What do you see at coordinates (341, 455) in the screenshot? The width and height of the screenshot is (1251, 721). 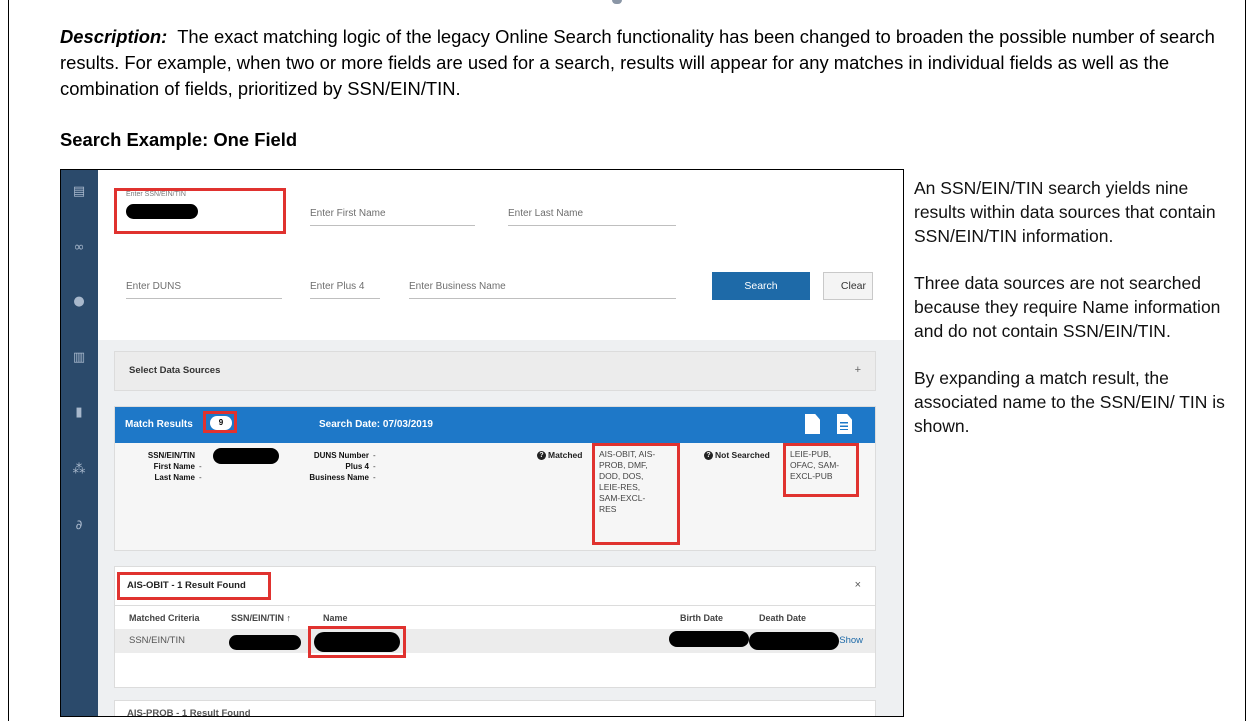 I see `duns-key: DUNS Number` at bounding box center [341, 455].